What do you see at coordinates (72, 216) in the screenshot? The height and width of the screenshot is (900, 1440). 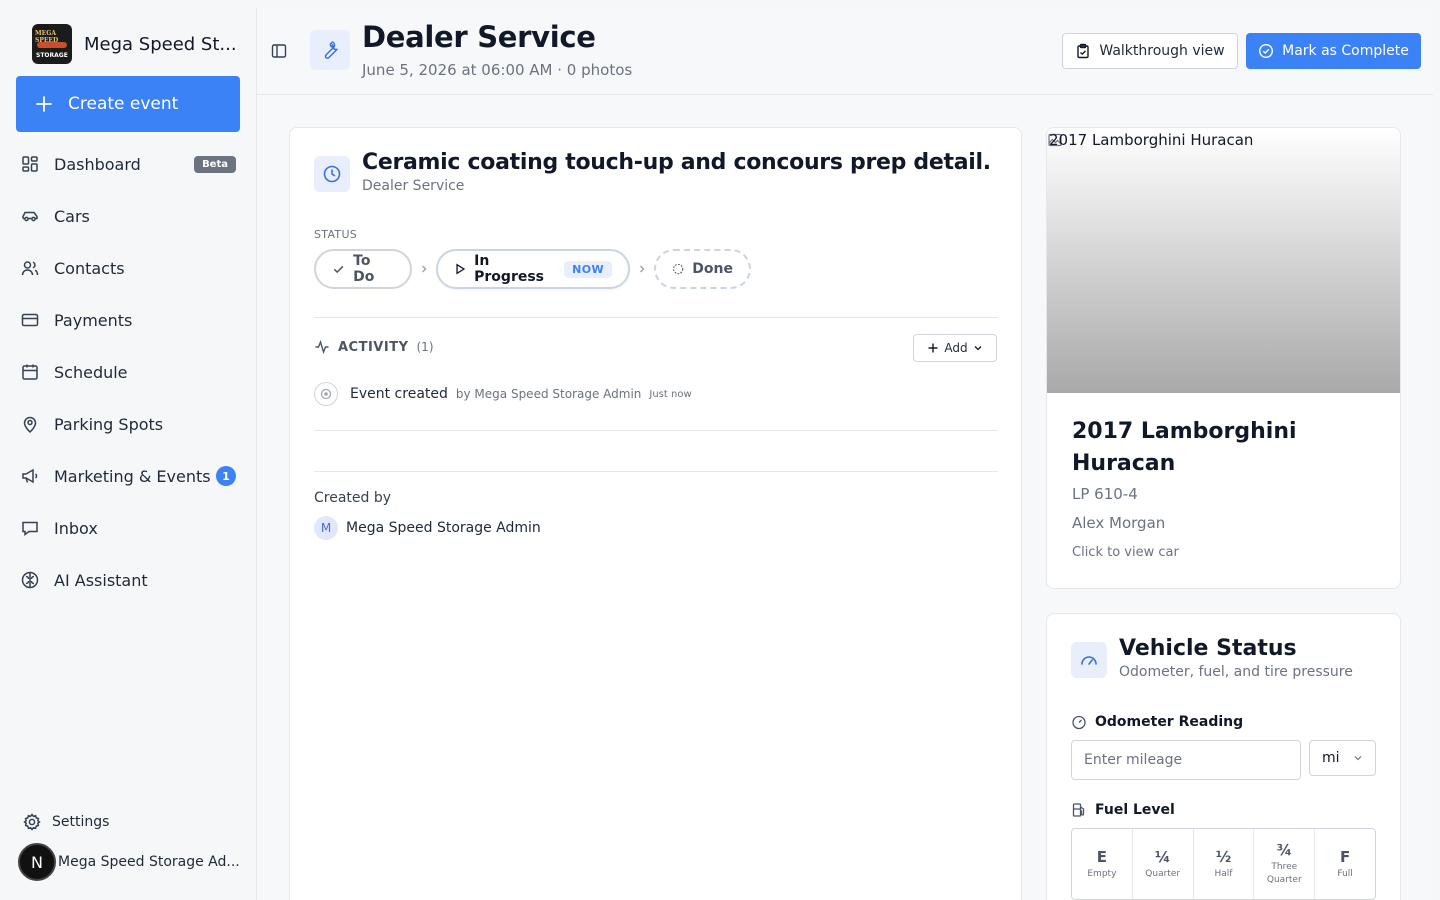 I see `sidebar-item-label: Cars` at bounding box center [72, 216].